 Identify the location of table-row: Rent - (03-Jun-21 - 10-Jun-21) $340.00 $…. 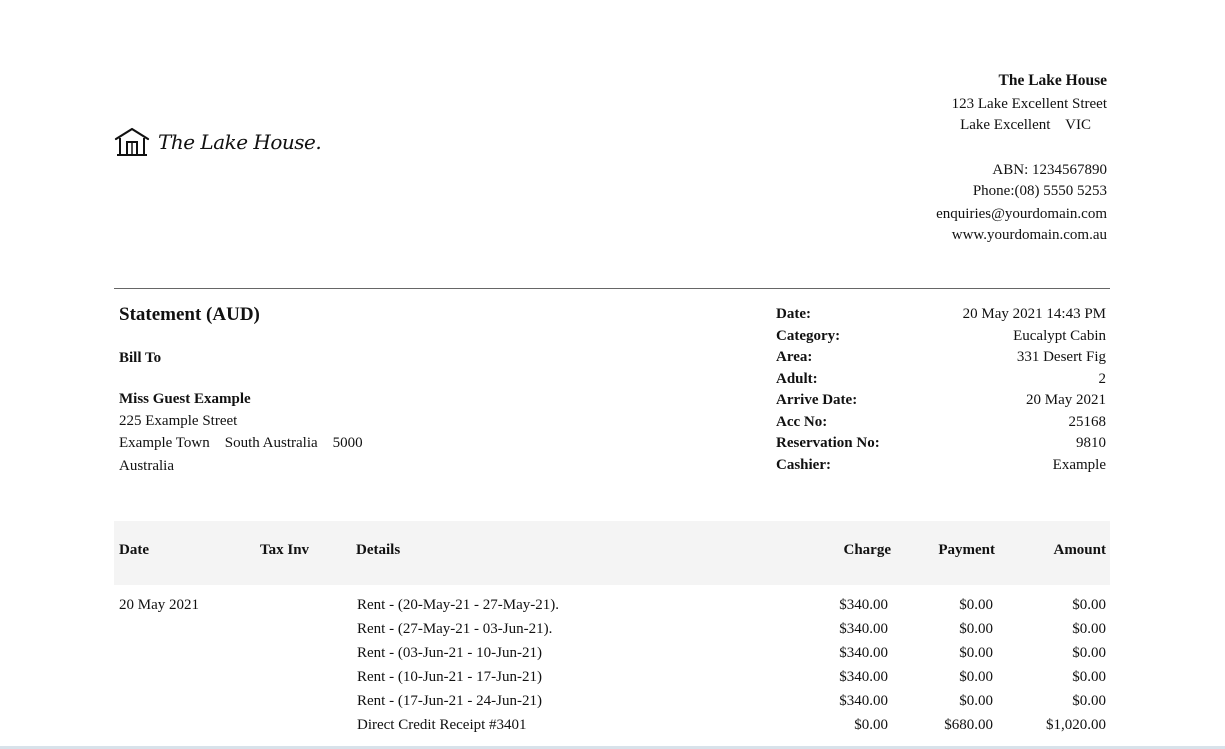
(612, 654).